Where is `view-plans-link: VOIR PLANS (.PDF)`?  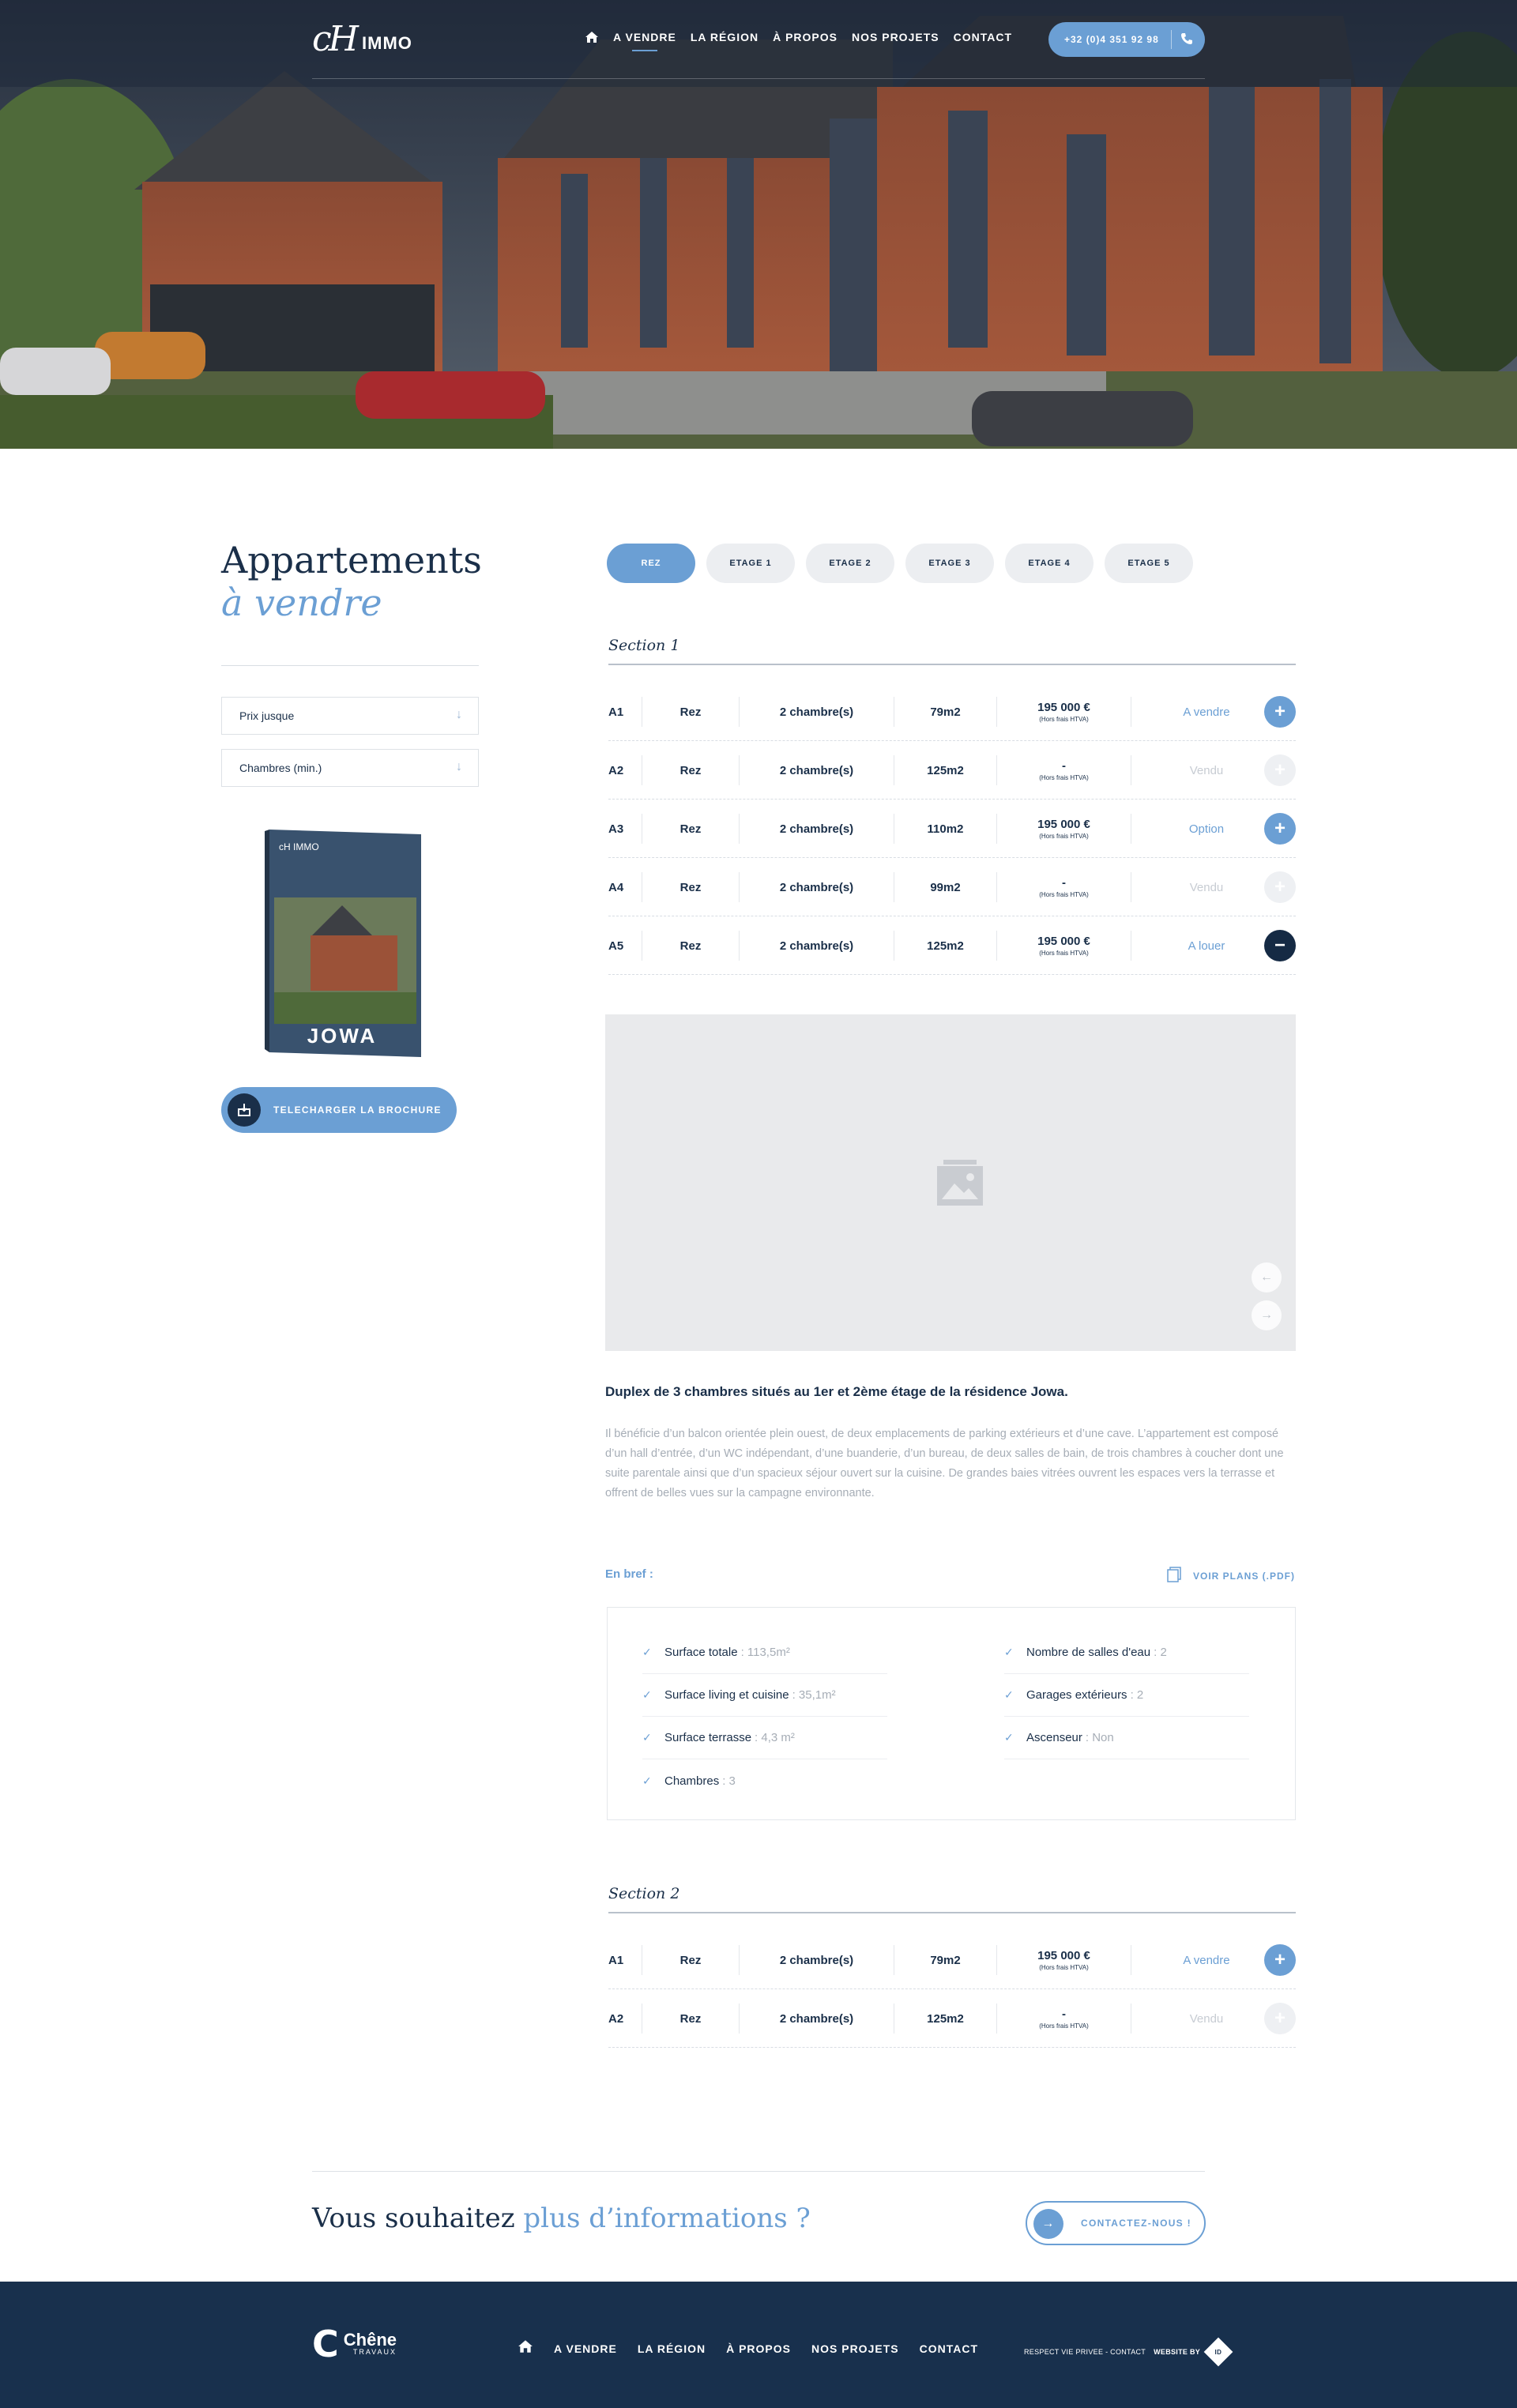 view-plans-link: VOIR PLANS (.PDF) is located at coordinates (1231, 1576).